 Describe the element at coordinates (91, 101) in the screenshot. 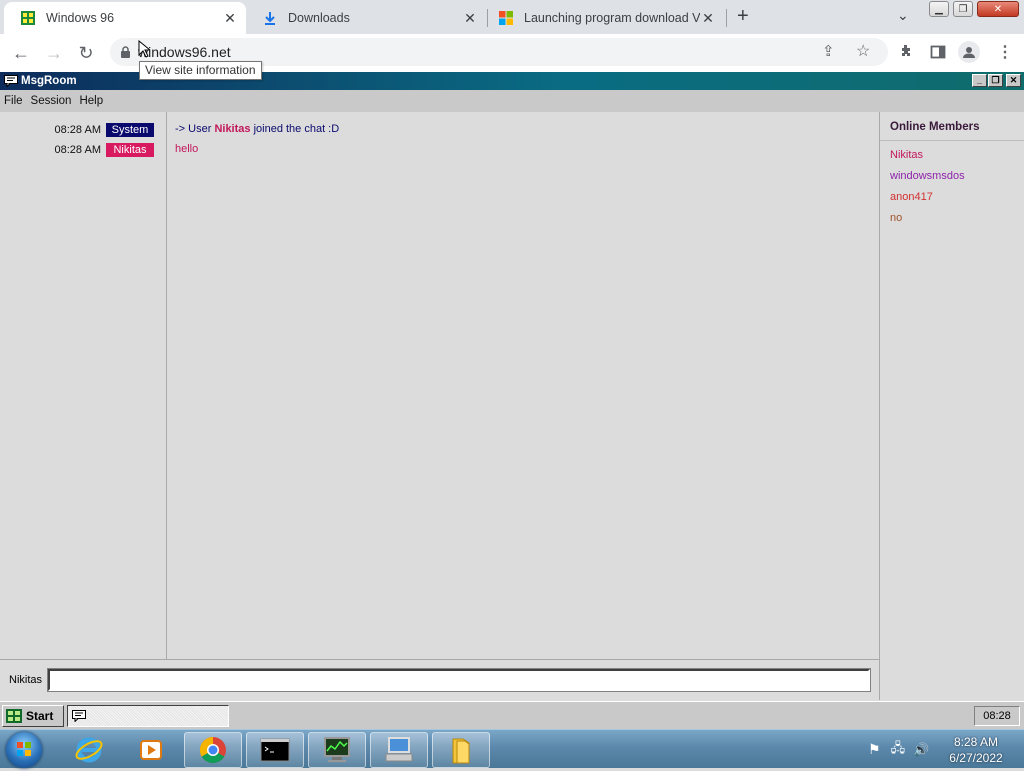

I see `menu-help: Help` at that location.